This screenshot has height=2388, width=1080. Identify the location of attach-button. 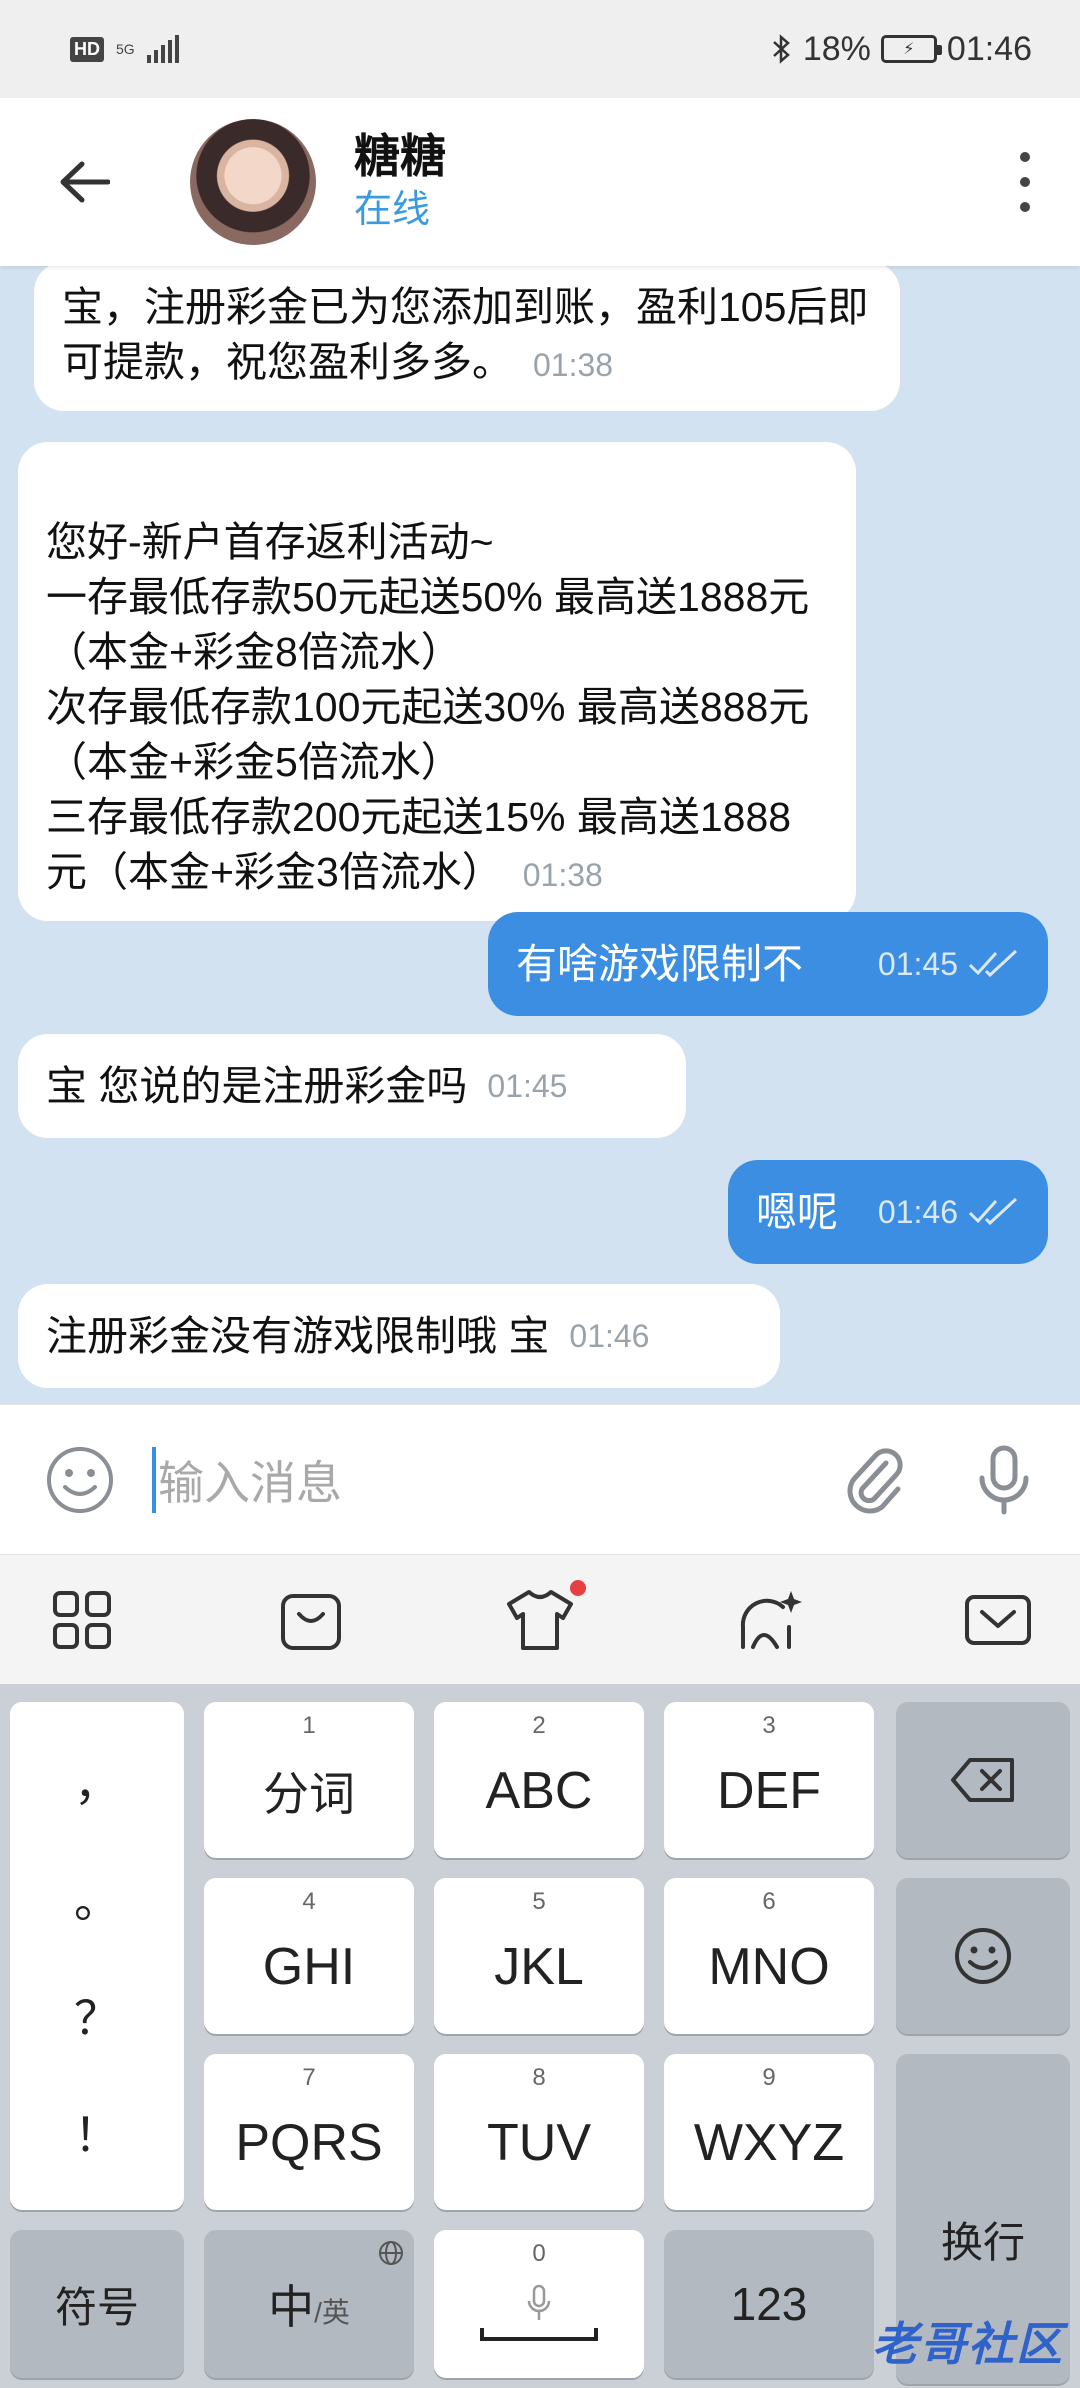
(874, 1480).